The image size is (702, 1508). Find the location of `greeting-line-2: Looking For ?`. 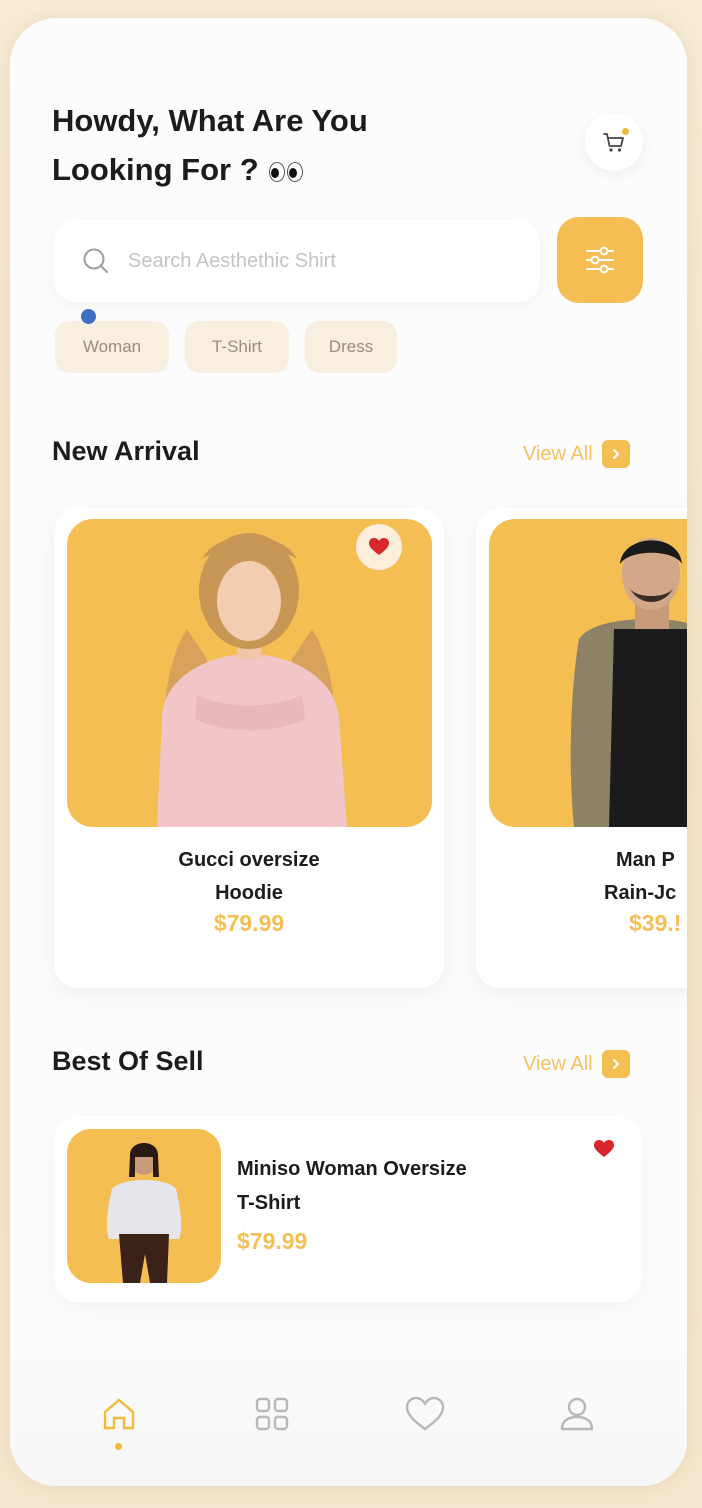

greeting-line-2: Looking For ? is located at coordinates (262, 170).